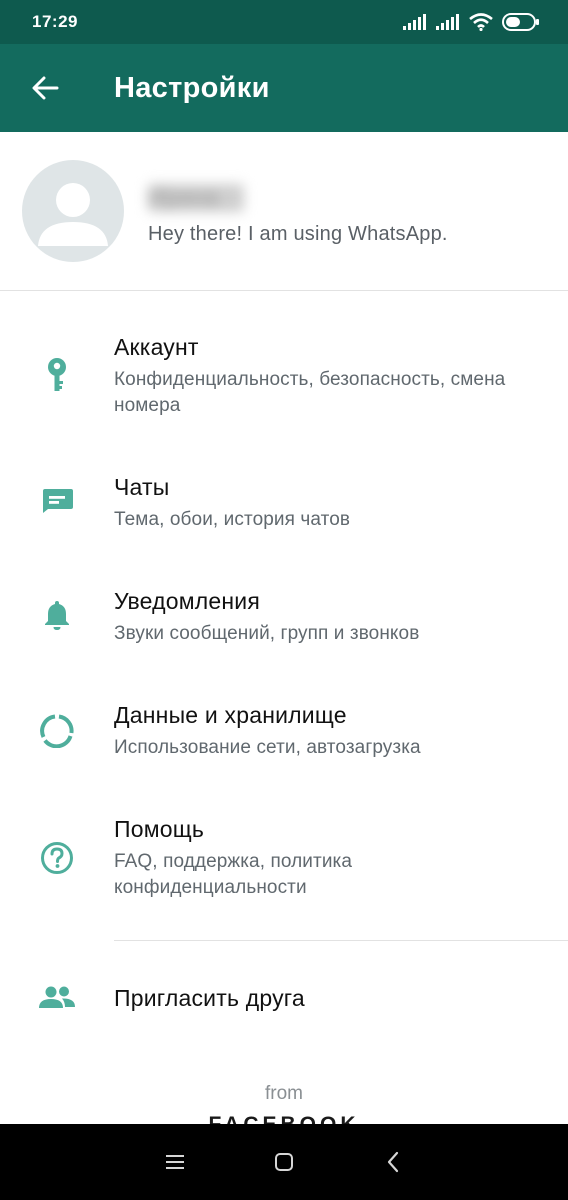 Image resolution: width=568 pixels, height=1200 pixels. I want to click on settings-item-subtitle: Звуки сообщений, групп и звонков, so click(267, 633).